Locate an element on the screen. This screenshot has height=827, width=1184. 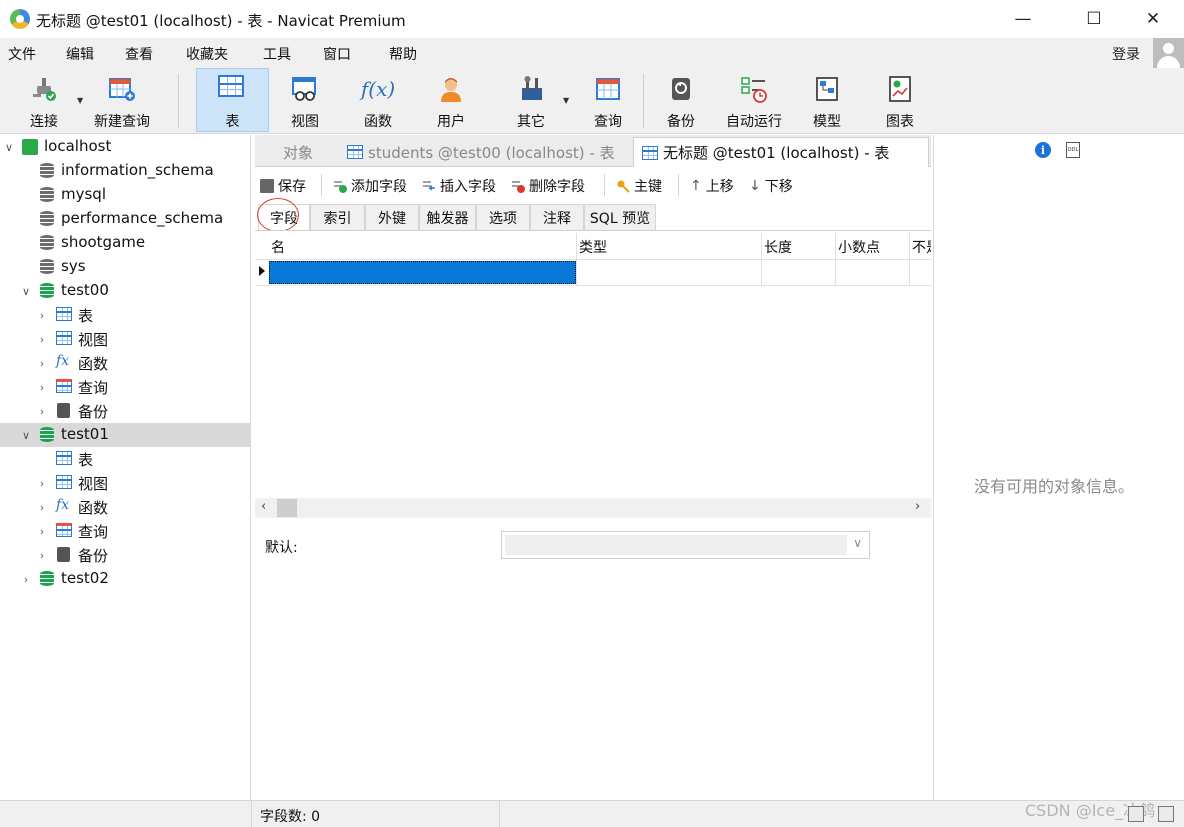
tab-indexes: 索引 is located at coordinates (337, 217).